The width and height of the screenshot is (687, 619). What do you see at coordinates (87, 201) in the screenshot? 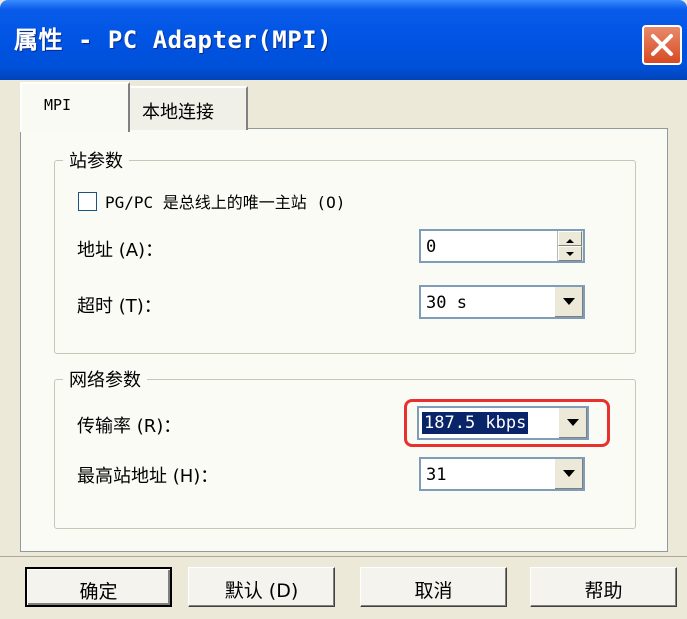
I see `only-master-checkbox` at bounding box center [87, 201].